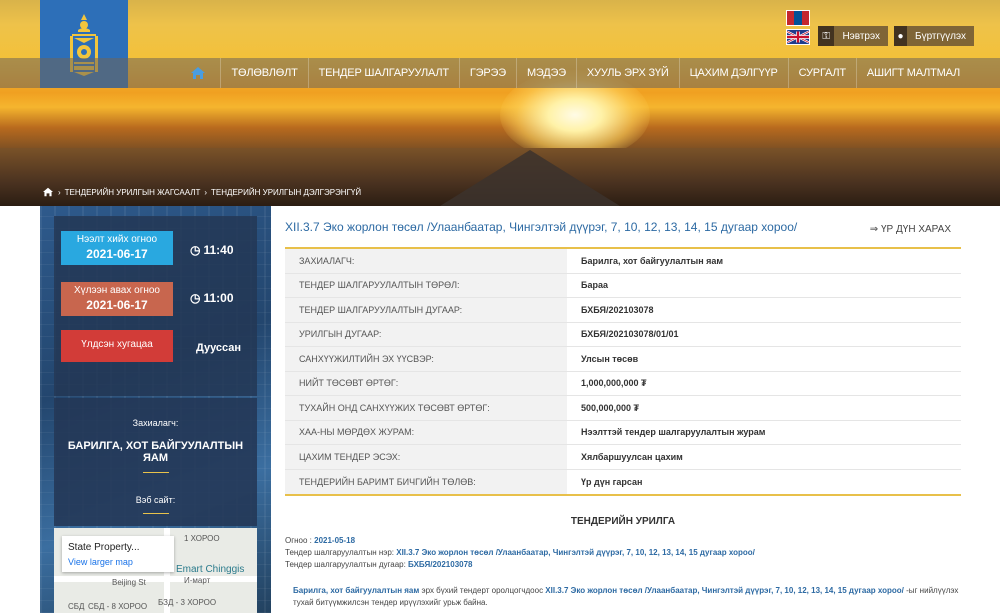 Image resolution: width=1000 pixels, height=613 pixels. What do you see at coordinates (117, 344) in the screenshot?
I see `remaining-label: Үлдсэн хугацаа` at bounding box center [117, 344].